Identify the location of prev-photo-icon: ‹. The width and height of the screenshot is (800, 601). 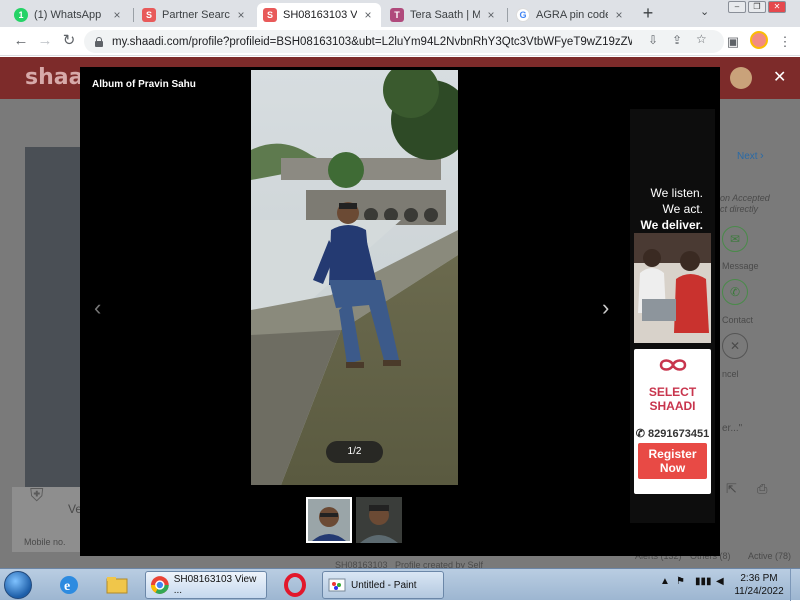
(97, 308).